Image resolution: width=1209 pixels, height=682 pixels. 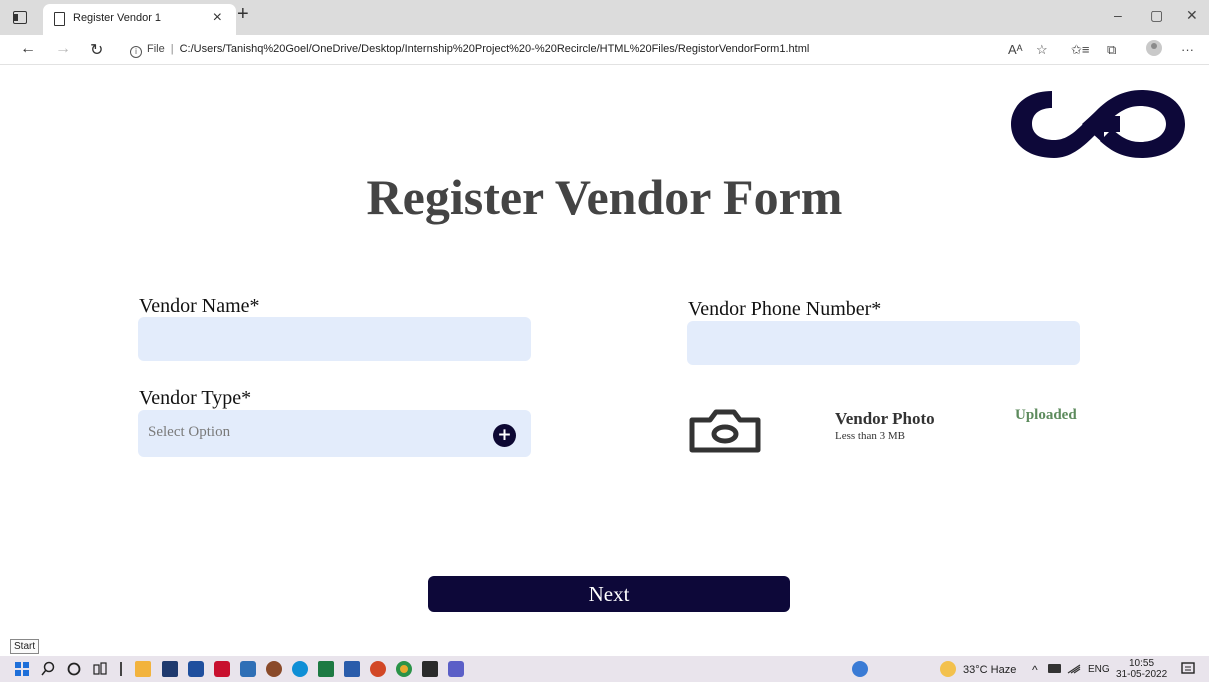 I want to click on weather-app-icon, so click(x=860, y=669).